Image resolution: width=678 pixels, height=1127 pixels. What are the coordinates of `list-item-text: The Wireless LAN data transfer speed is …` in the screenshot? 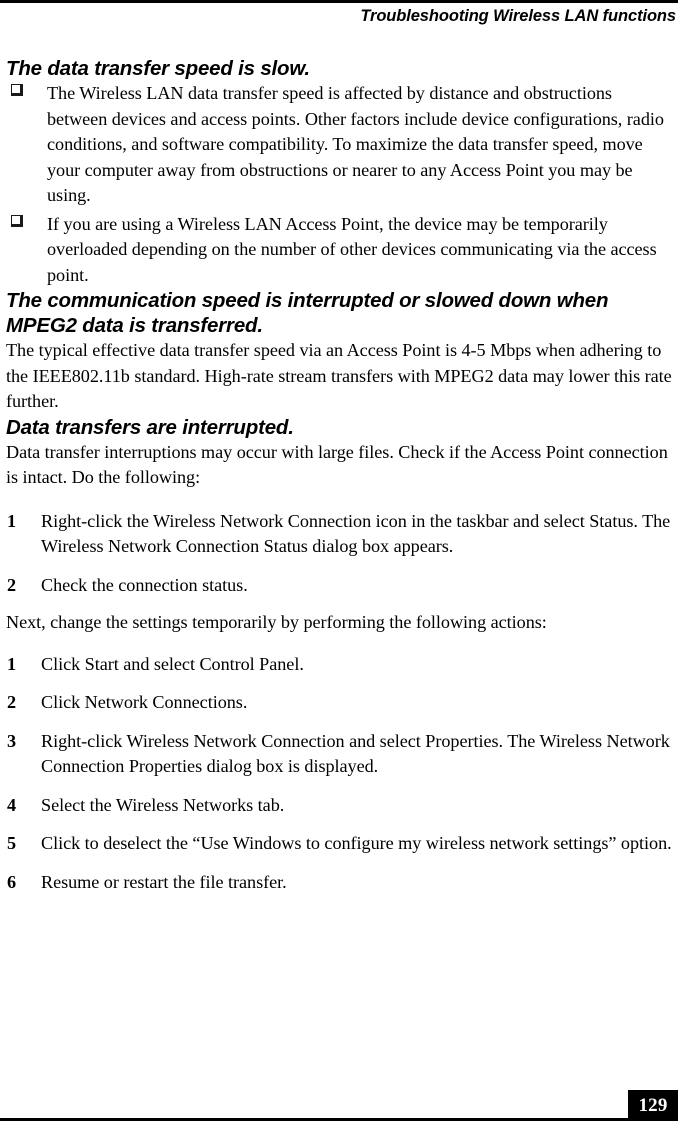 It's located at (355, 144).